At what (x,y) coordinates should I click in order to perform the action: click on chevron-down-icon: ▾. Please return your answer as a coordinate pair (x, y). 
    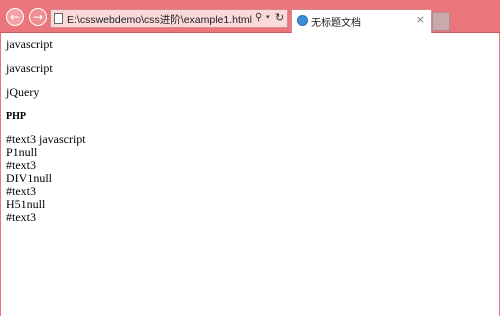
    Looking at the image, I should click on (268, 17).